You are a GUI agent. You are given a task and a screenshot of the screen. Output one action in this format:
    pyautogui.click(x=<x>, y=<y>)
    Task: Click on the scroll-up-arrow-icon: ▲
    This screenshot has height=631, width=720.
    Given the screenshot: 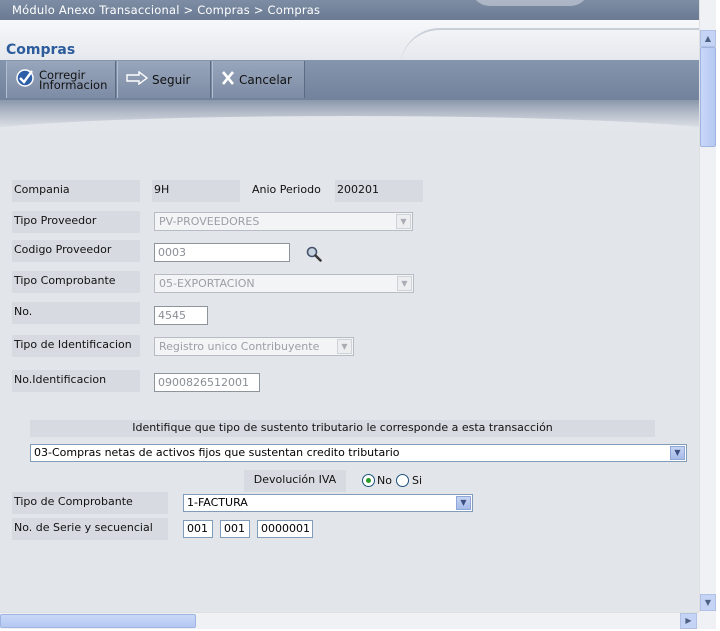 What is the action you would take?
    pyautogui.click(x=708, y=38)
    